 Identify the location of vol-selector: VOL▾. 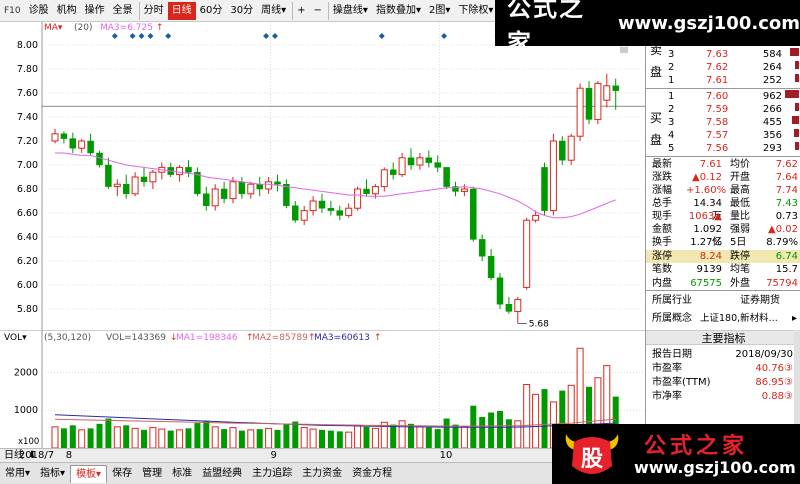
(15, 338).